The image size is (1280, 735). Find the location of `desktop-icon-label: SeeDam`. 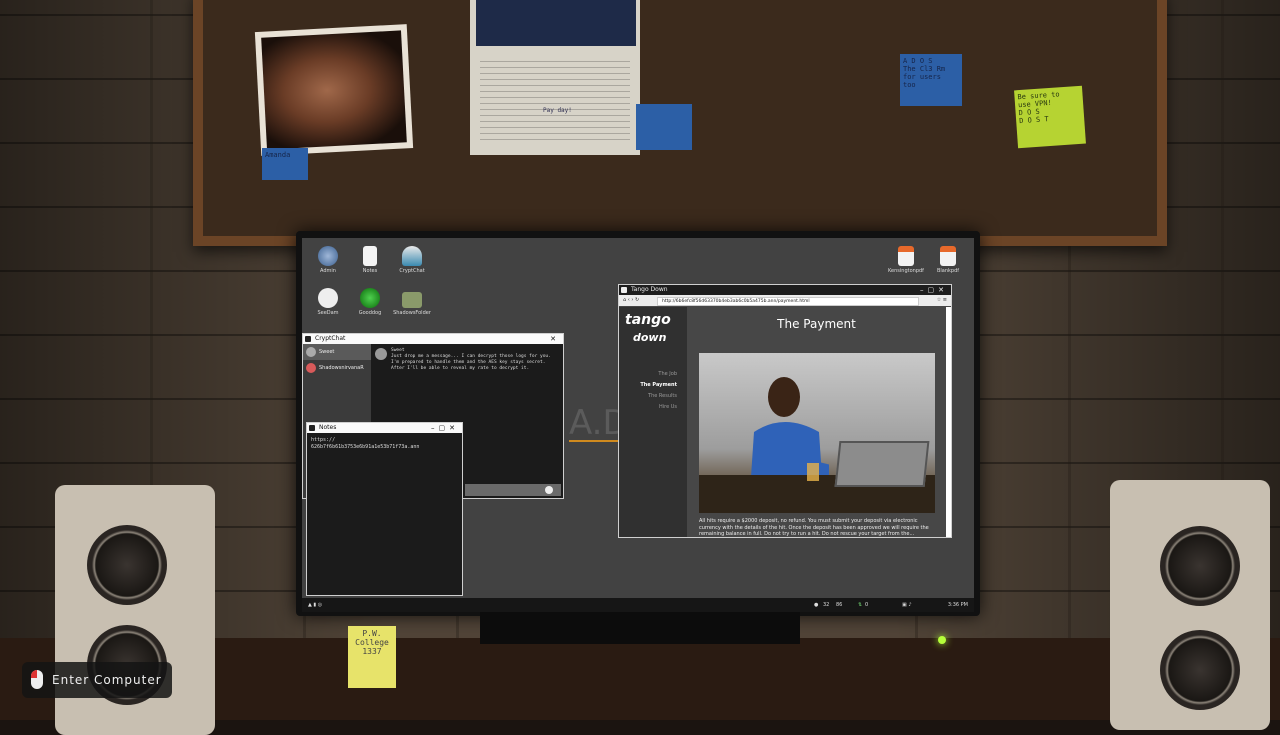

desktop-icon-label: SeeDam is located at coordinates (328, 313).